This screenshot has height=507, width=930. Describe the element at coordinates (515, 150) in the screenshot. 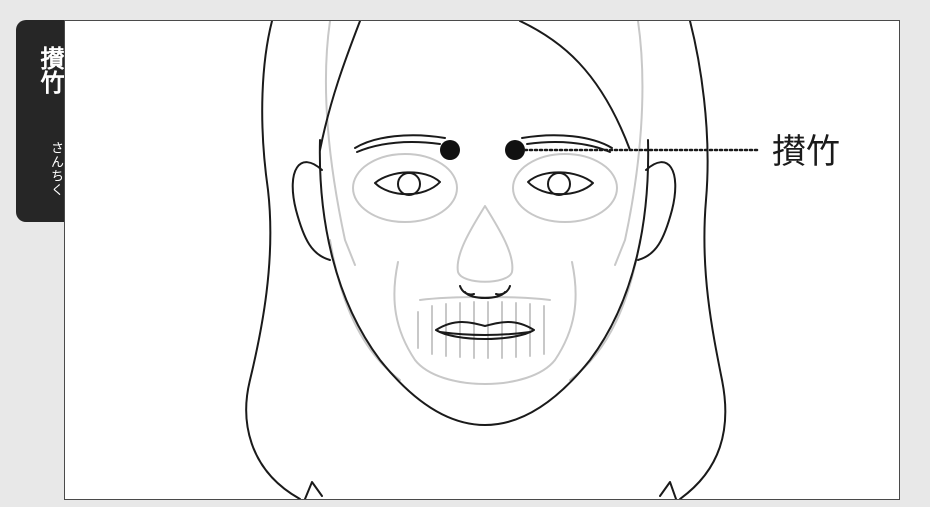

I see `point-right-marker` at that location.